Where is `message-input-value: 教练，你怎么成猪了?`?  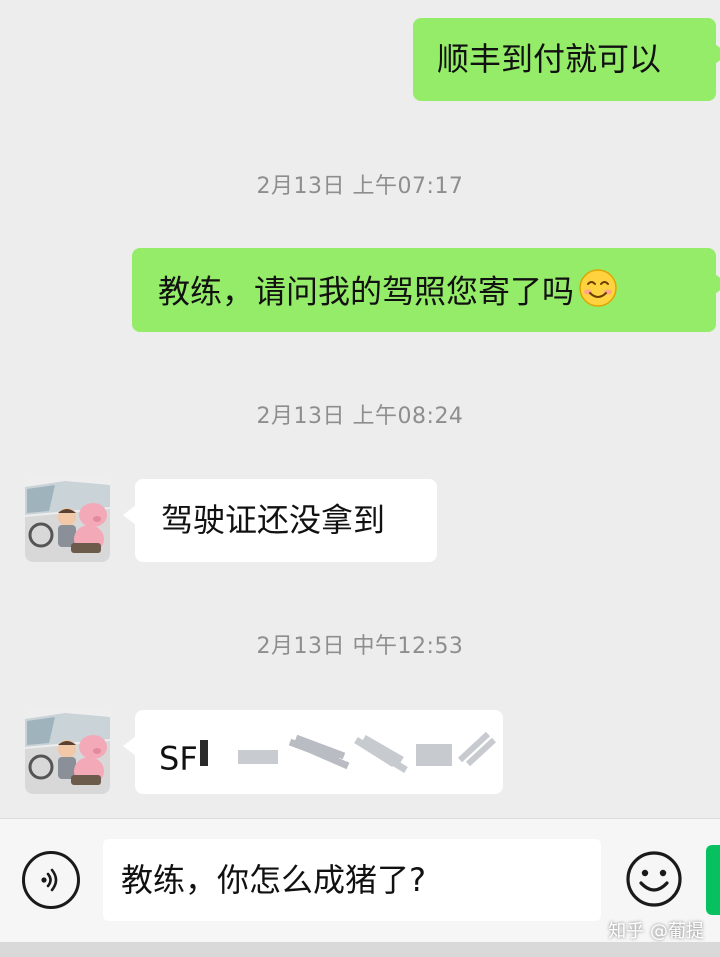 message-input-value: 教练，你怎么成猪了? is located at coordinates (273, 880).